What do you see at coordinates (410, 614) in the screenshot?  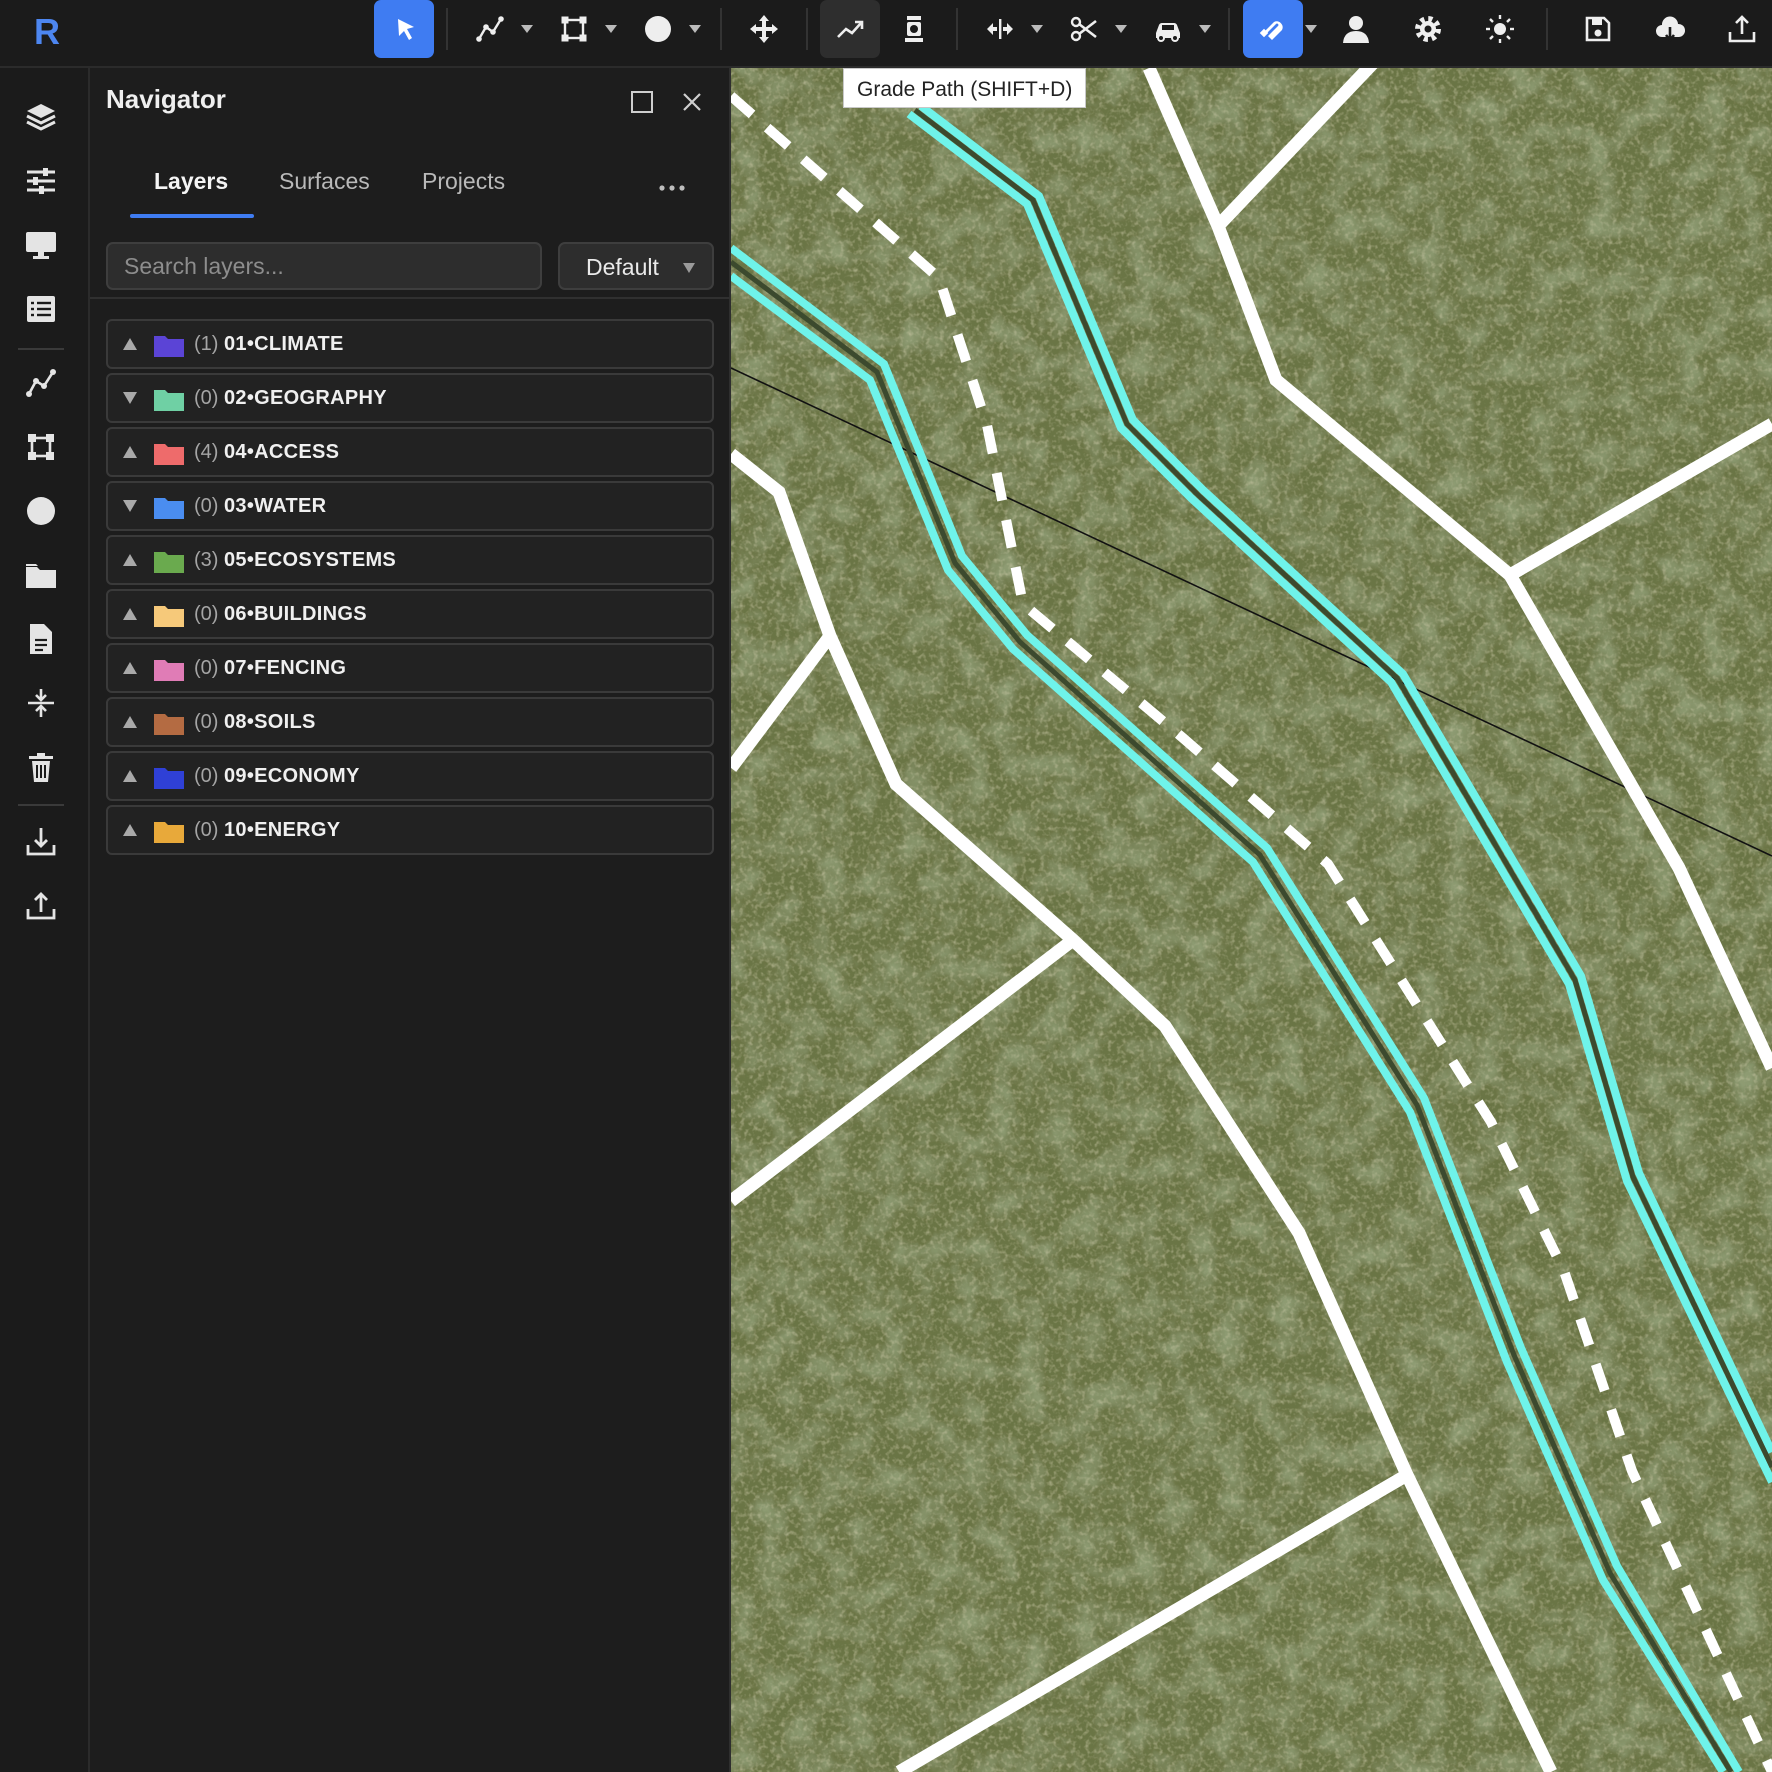 I see `layer-group-row: (0) 06•BUILDINGS` at bounding box center [410, 614].